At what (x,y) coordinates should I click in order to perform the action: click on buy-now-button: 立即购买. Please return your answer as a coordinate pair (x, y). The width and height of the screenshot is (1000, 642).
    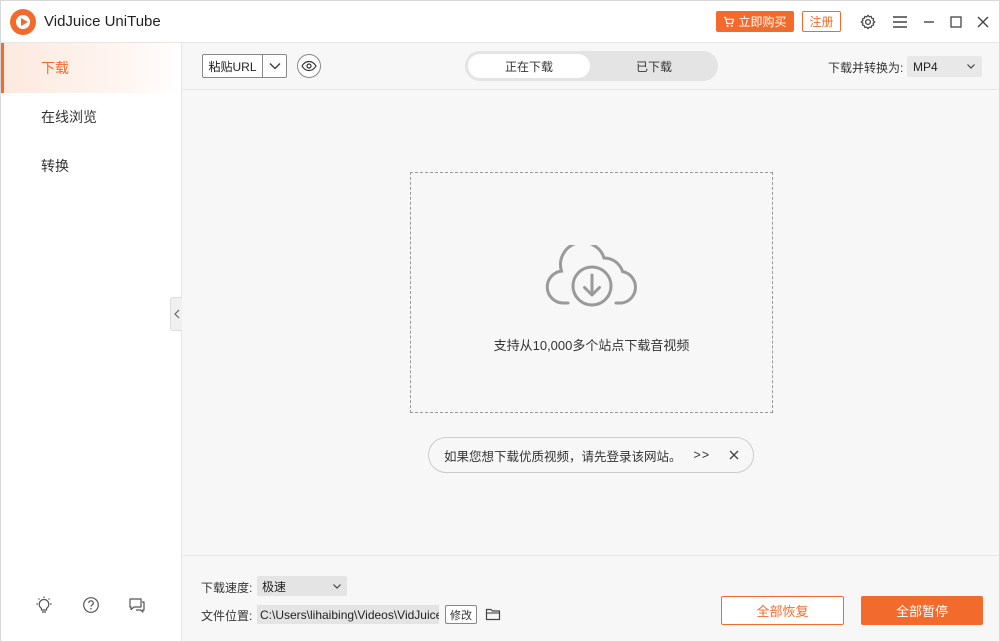
    Looking at the image, I should click on (755, 21).